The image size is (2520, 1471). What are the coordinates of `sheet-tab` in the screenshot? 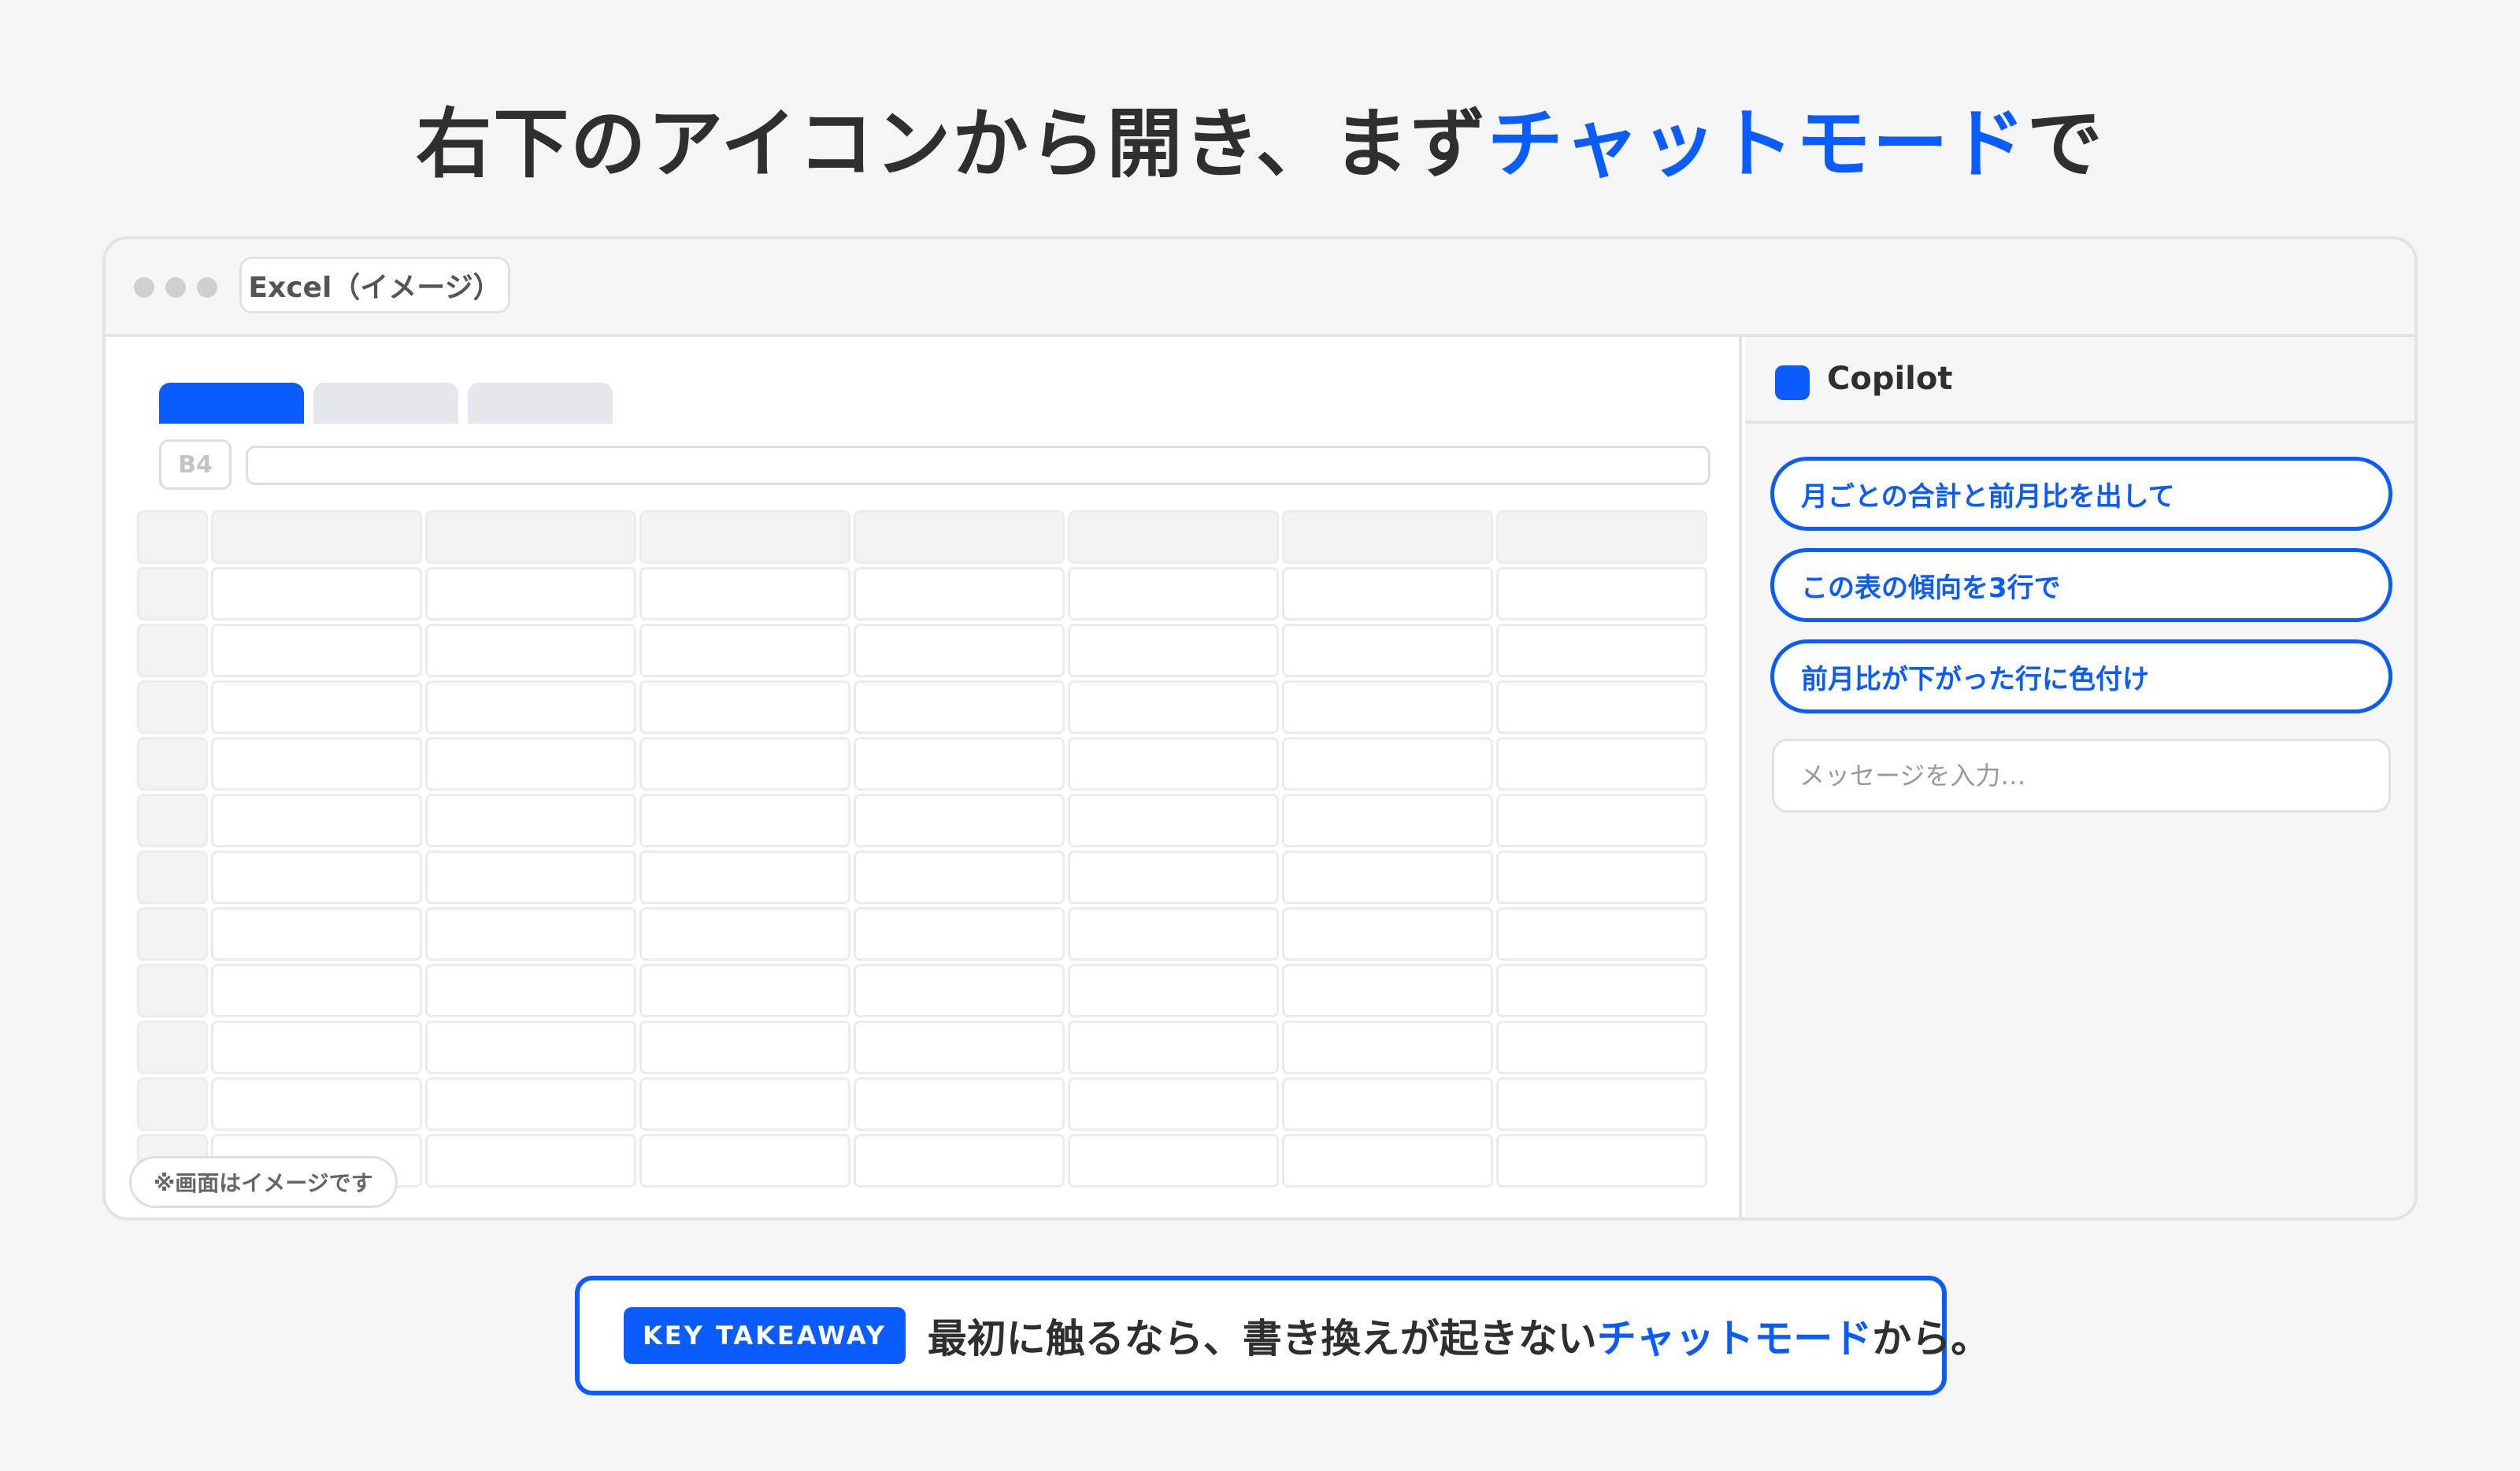 It's located at (385, 403).